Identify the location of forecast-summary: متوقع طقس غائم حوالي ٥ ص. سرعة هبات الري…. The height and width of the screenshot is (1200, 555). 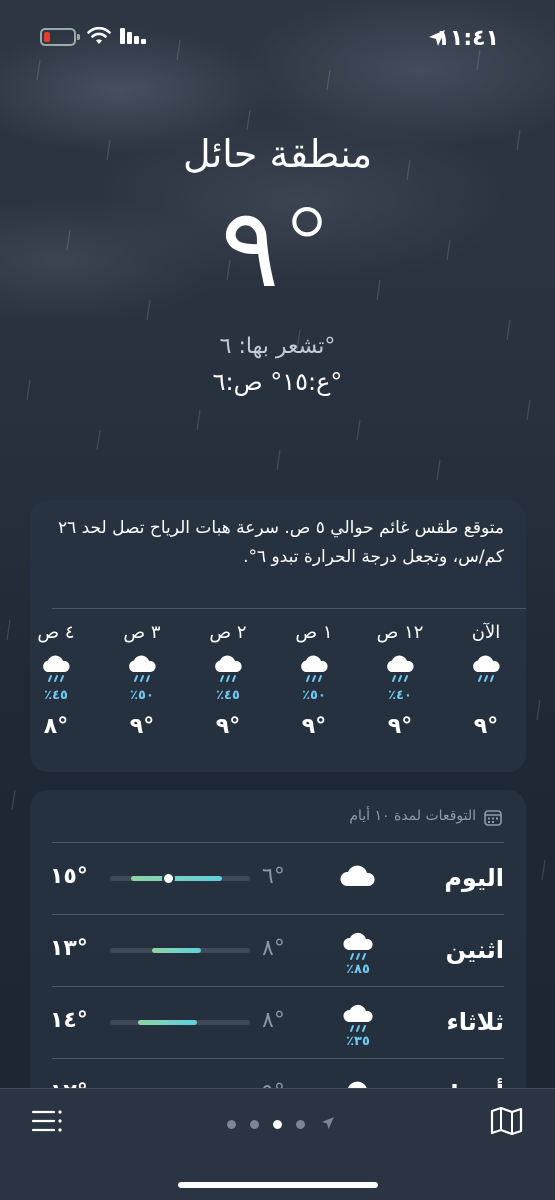
(280, 542).